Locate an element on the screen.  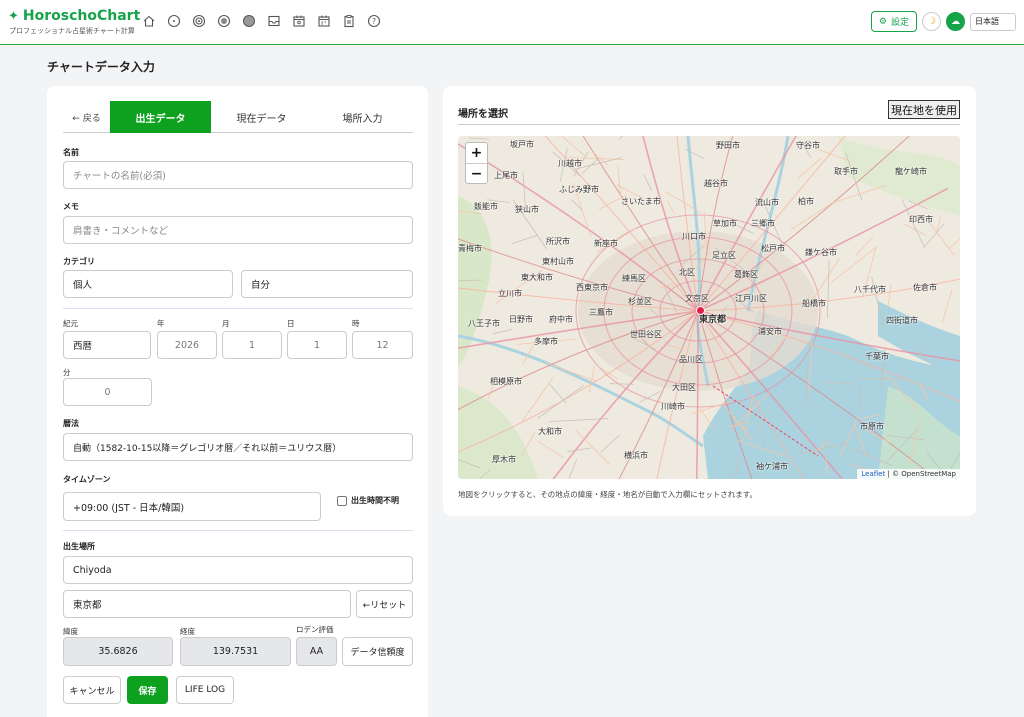
rodden-label: ロデン評価 is located at coordinates (315, 629).